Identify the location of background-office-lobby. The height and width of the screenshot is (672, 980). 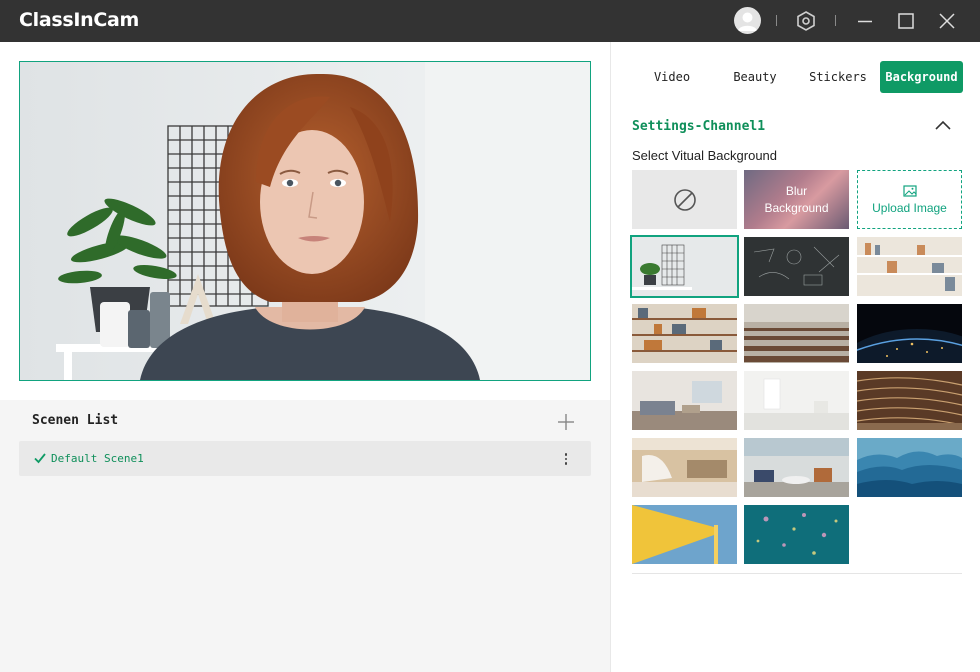
(684, 467).